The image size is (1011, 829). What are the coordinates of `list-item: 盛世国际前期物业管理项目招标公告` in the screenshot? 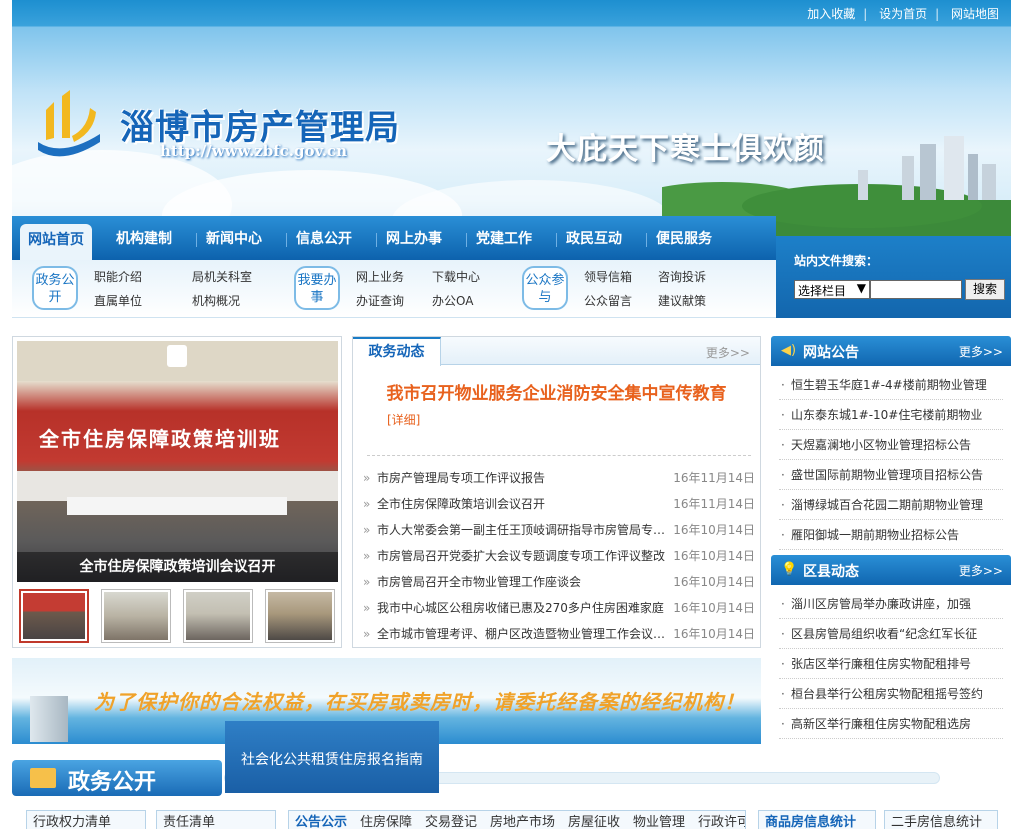 It's located at (891, 475).